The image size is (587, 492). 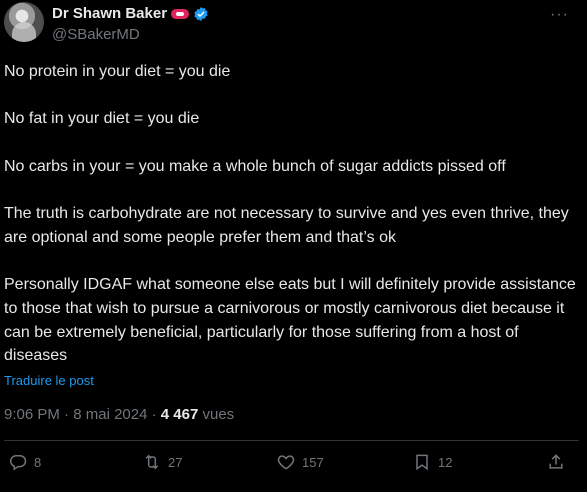 I want to click on share-button, so click(x=556, y=462).